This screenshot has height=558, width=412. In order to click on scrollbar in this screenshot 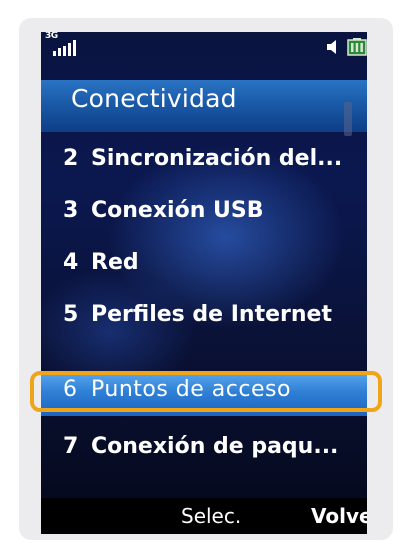, I will do `click(348, 119)`.